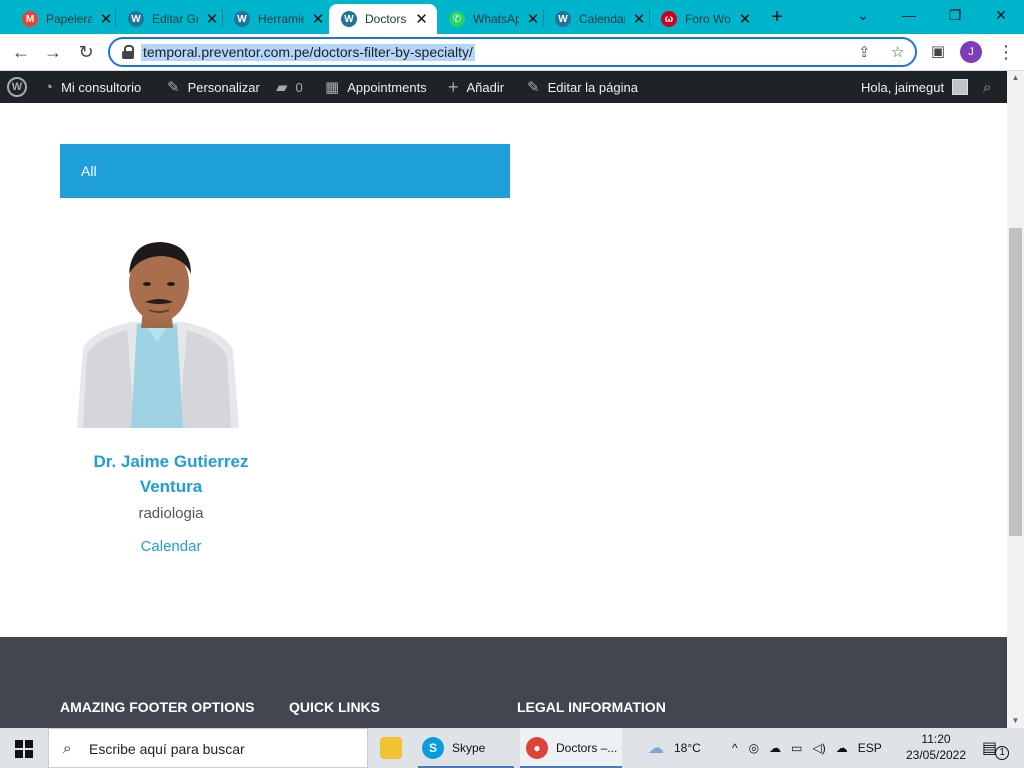 The height and width of the screenshot is (768, 1024). Describe the element at coordinates (281, 19) in the screenshot. I see `tab-title: Herramientas` at that location.